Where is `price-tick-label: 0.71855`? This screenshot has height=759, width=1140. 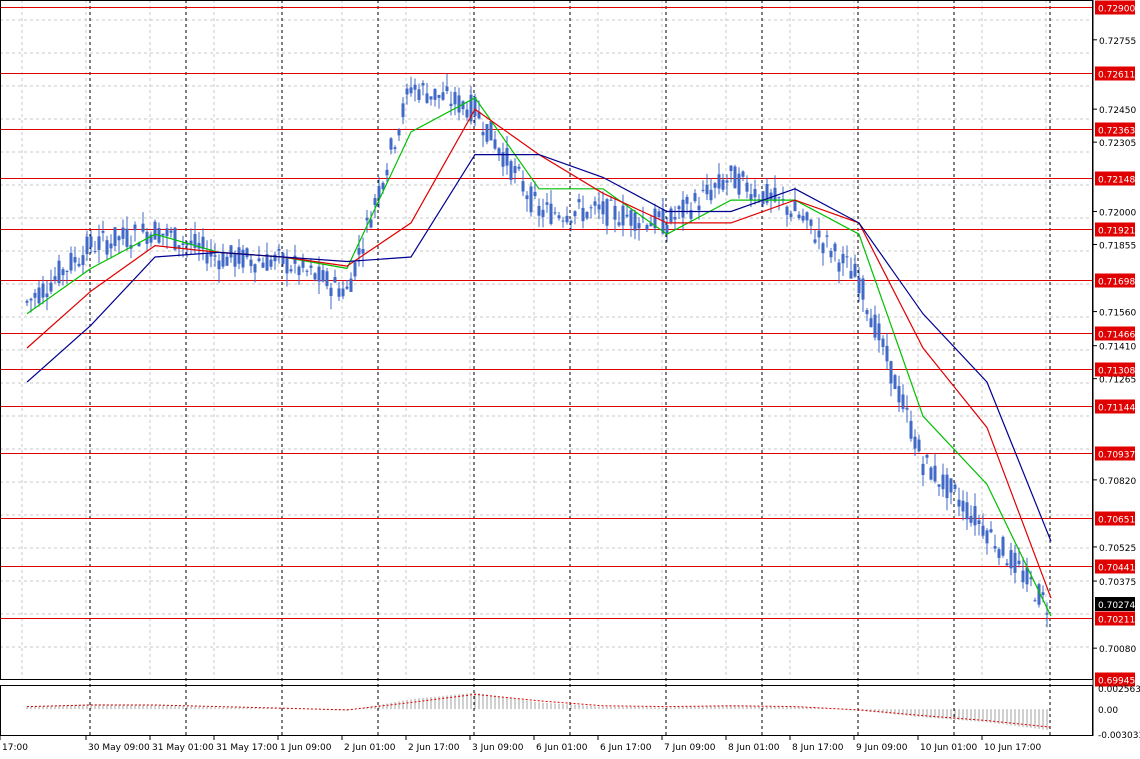 price-tick-label: 0.71855 is located at coordinates (1117, 246).